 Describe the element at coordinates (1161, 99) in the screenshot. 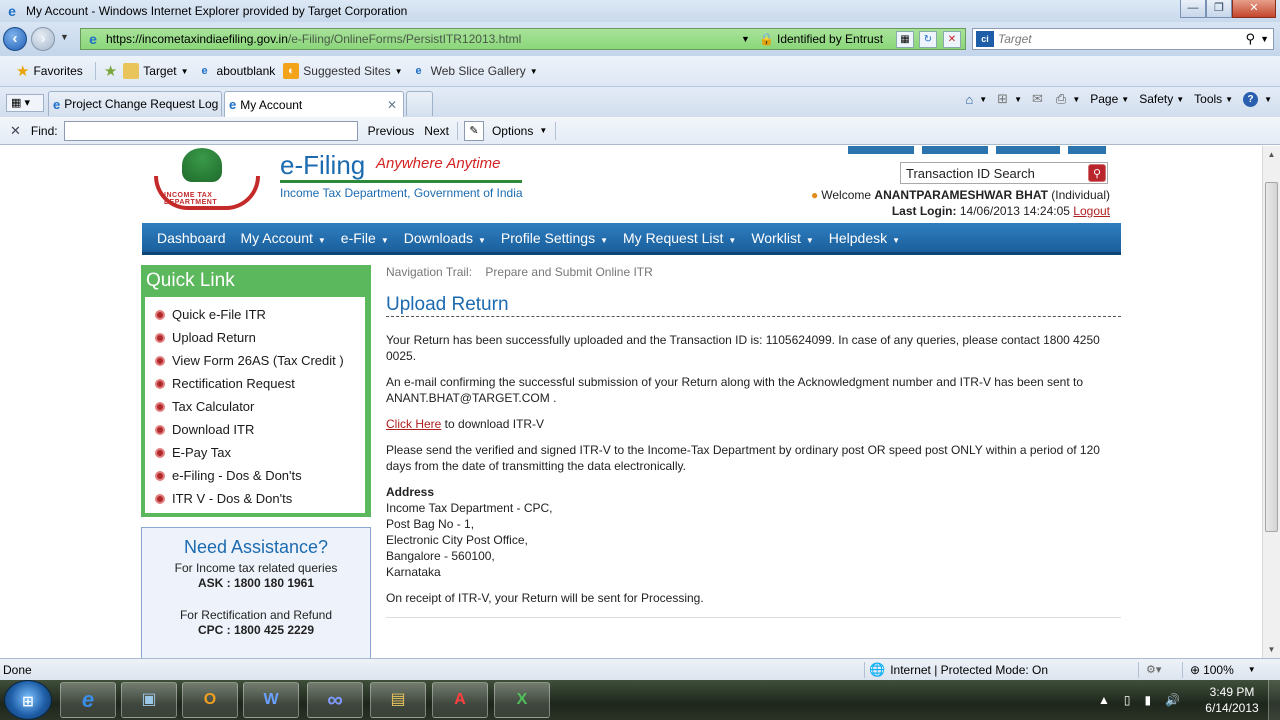

I see `safety-menu: Safety ▼` at that location.